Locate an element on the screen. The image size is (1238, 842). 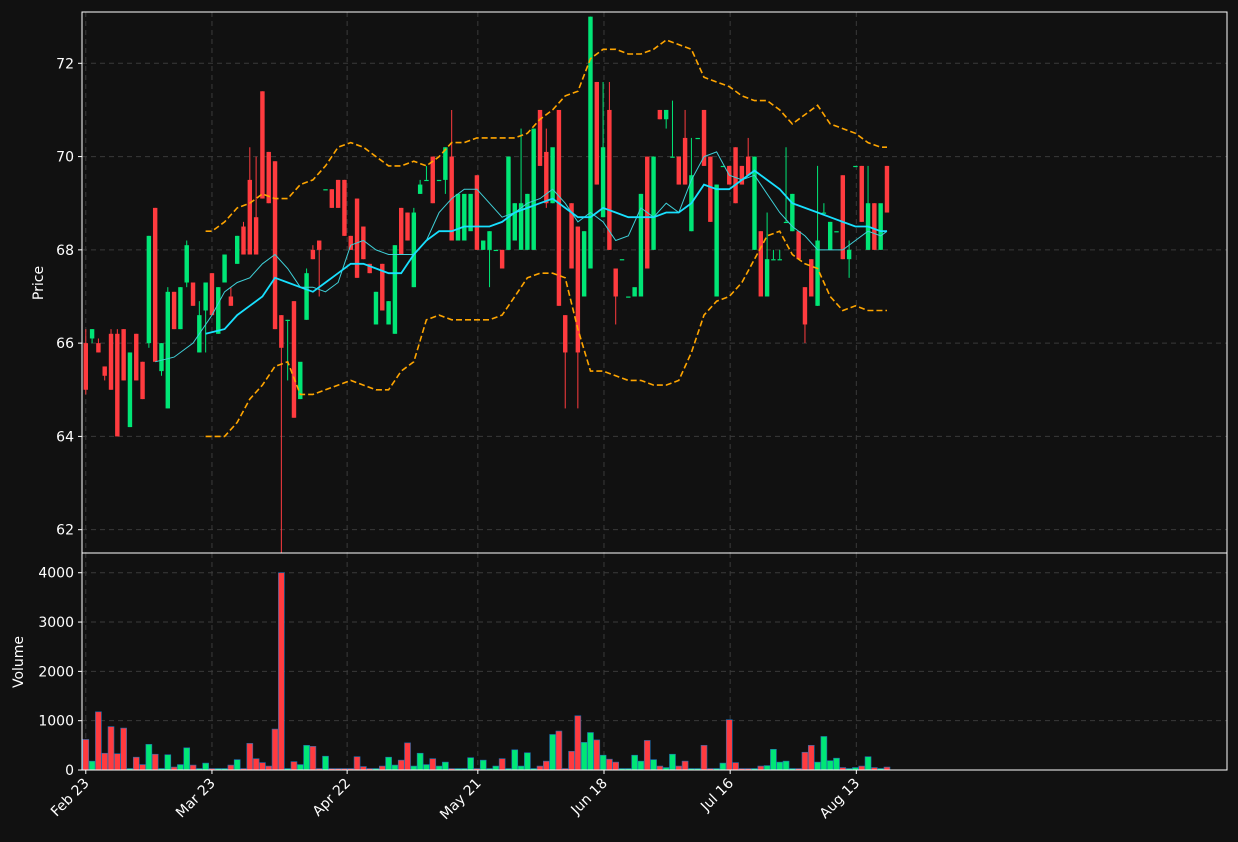
price-tick-label: 64 is located at coordinates (65, 437).